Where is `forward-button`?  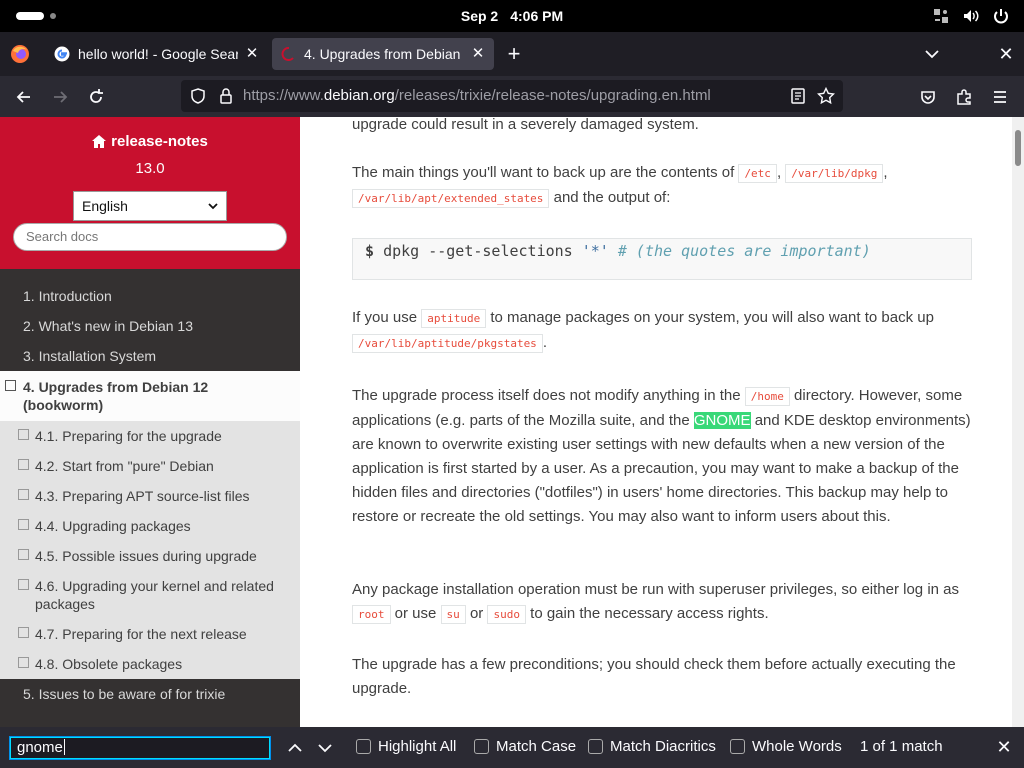
forward-button is located at coordinates (60, 97).